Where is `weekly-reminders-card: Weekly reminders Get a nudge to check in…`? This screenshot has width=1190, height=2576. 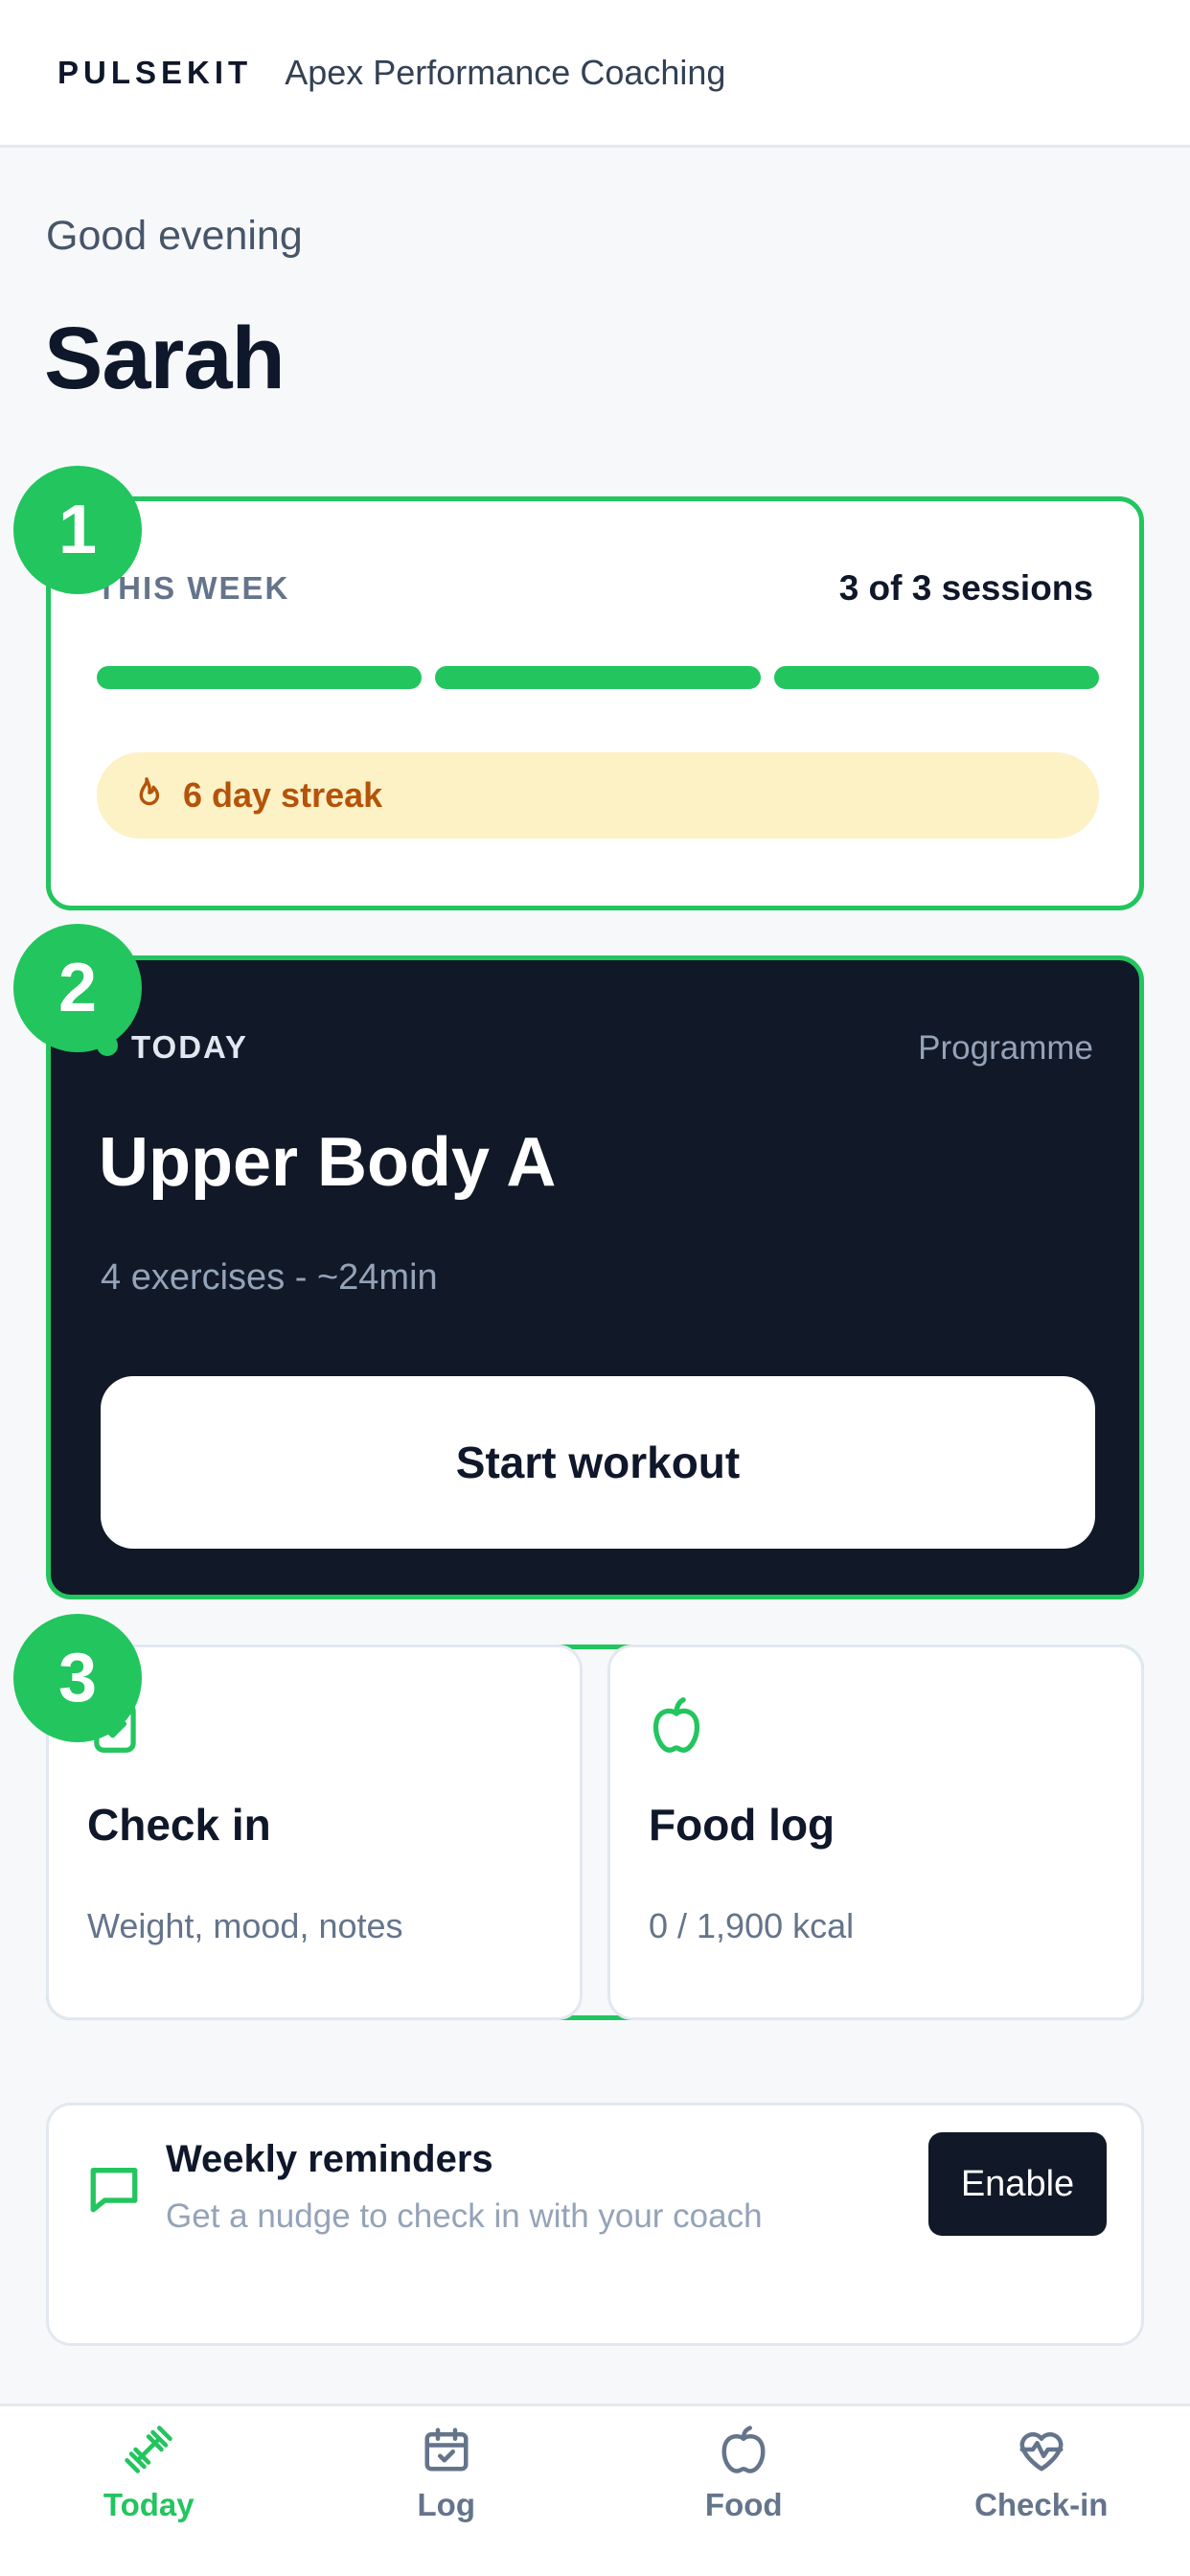
weekly-reminders-card: Weekly reminders Get a nudge to check in… is located at coordinates (595, 2225).